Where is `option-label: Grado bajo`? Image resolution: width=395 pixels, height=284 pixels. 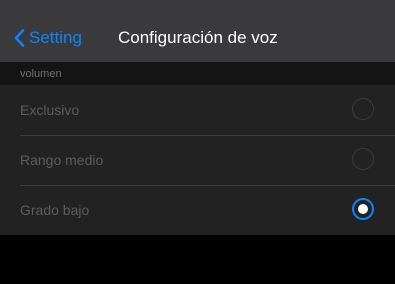
option-label: Grado bajo is located at coordinates (55, 210).